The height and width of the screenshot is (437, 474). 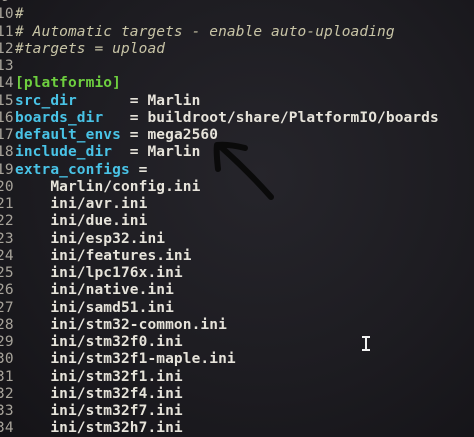 I want to click on line-code: ini/stm32f0.ini, so click(x=99, y=342).